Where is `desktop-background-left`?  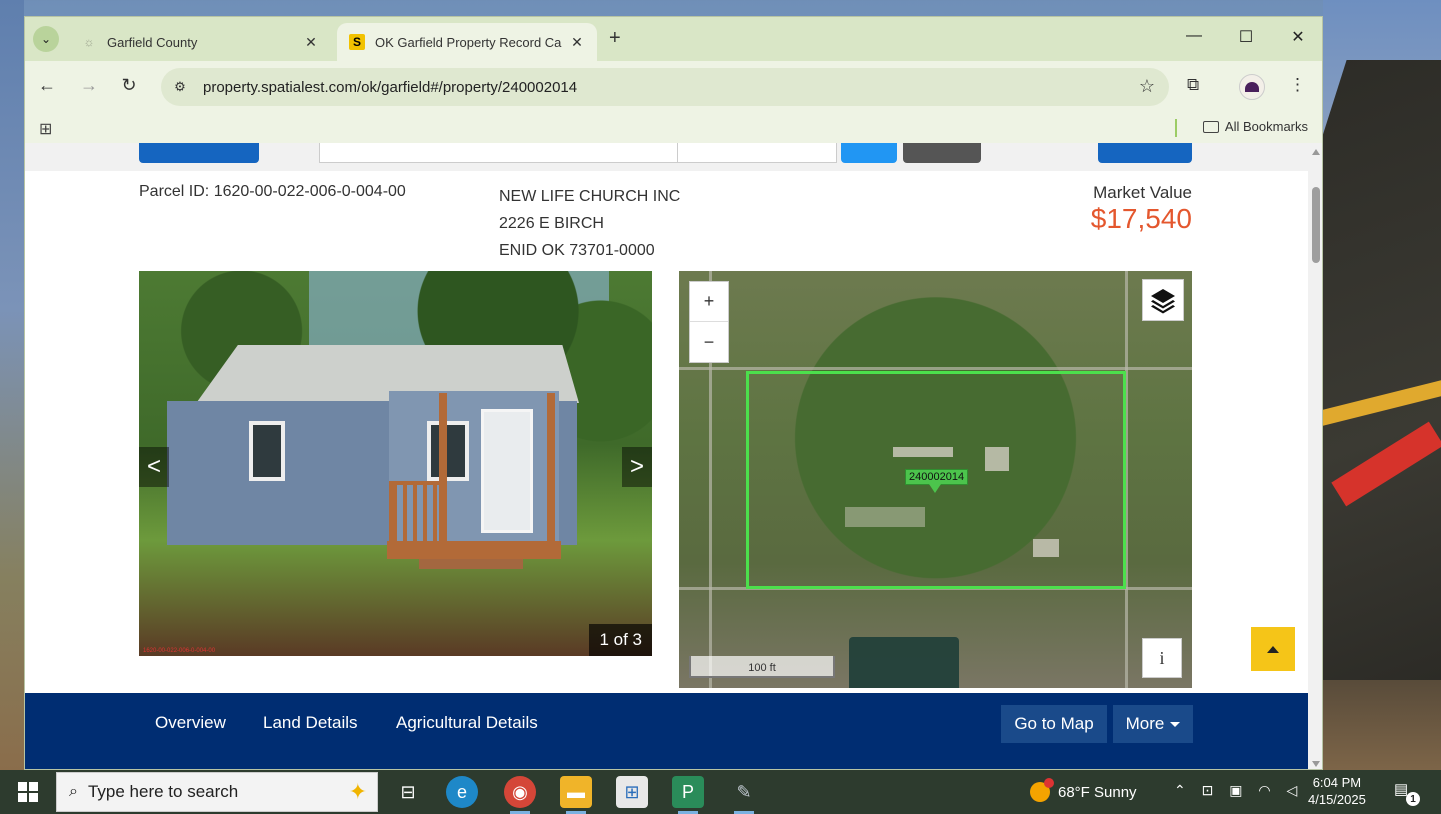 desktop-background-left is located at coordinates (12, 385).